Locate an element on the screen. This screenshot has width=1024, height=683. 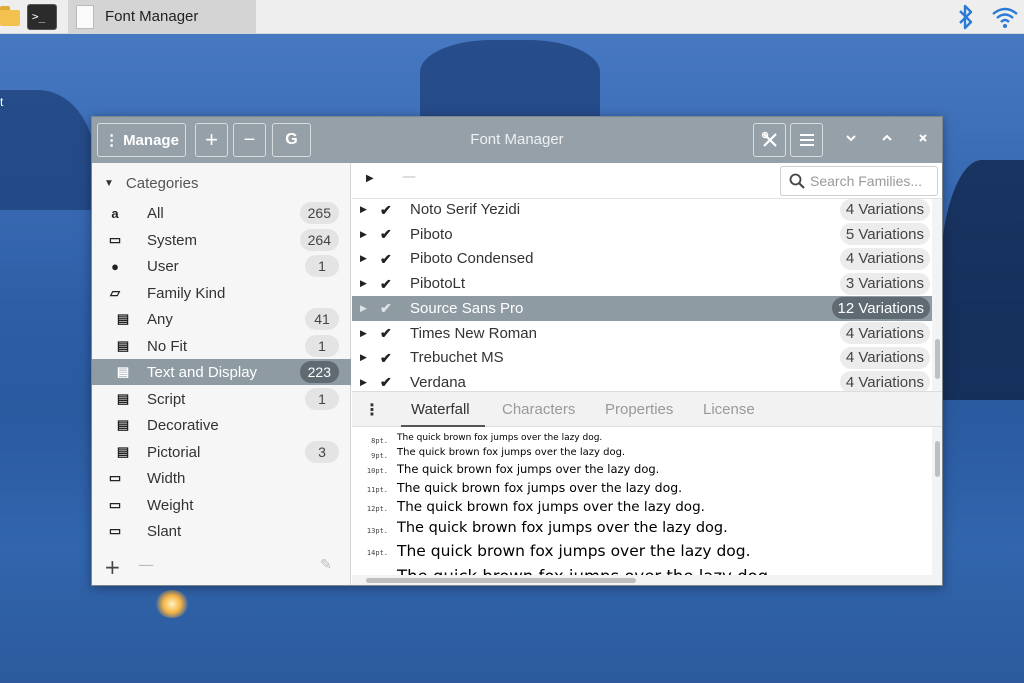
google-fonts-button: G is located at coordinates (291, 140).